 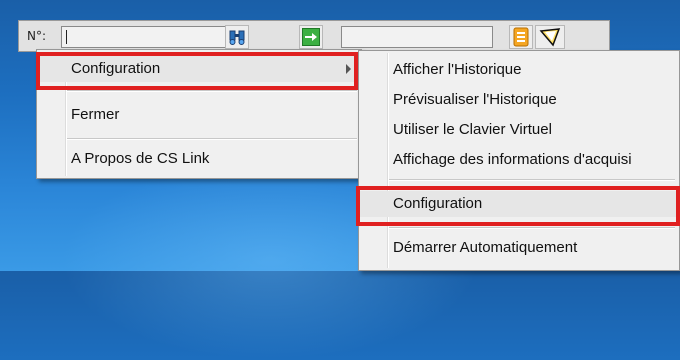 What do you see at coordinates (95, 114) in the screenshot?
I see `menu-item-label: Fermer` at bounding box center [95, 114].